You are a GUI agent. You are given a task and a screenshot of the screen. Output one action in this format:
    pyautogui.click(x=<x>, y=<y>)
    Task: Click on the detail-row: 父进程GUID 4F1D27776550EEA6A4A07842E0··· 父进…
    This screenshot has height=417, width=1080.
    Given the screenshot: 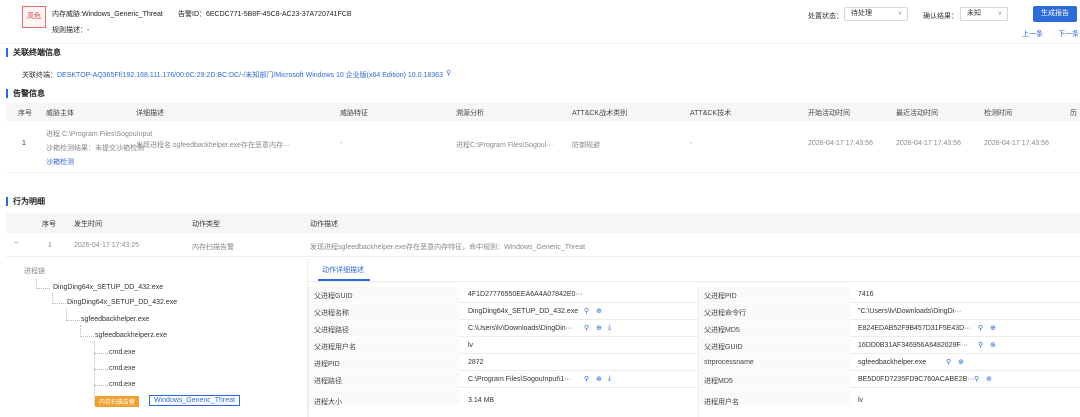 What is the action you would take?
    pyautogui.click(x=694, y=295)
    